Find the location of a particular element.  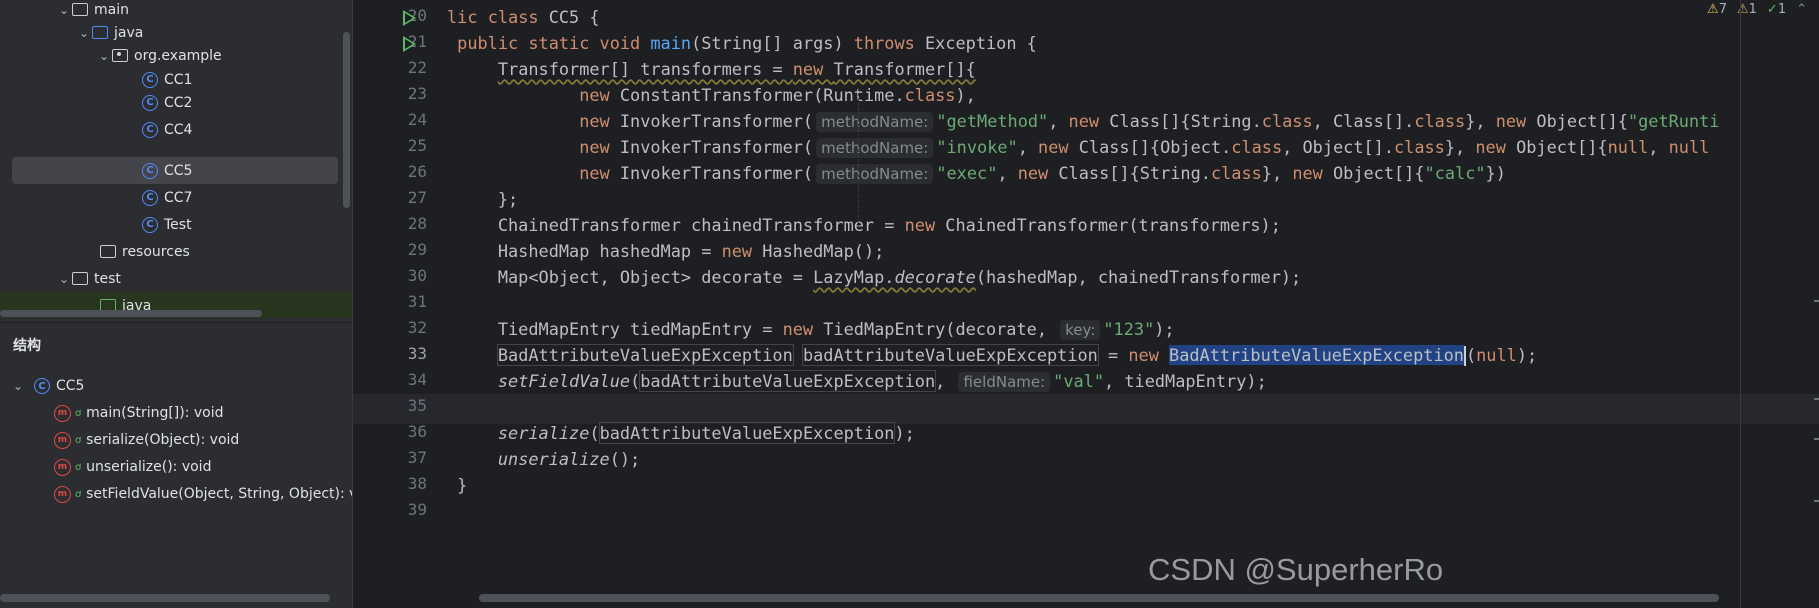

tree-item-cc7: C CC7 is located at coordinates (169, 197).